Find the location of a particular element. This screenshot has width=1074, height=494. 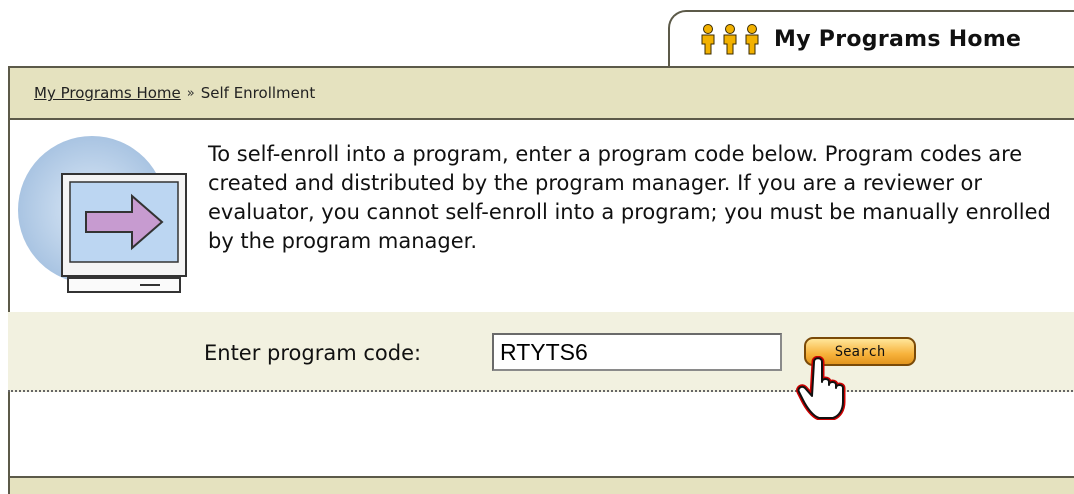

tab-my-programs-home: My Programs Home is located at coordinates (871, 38).